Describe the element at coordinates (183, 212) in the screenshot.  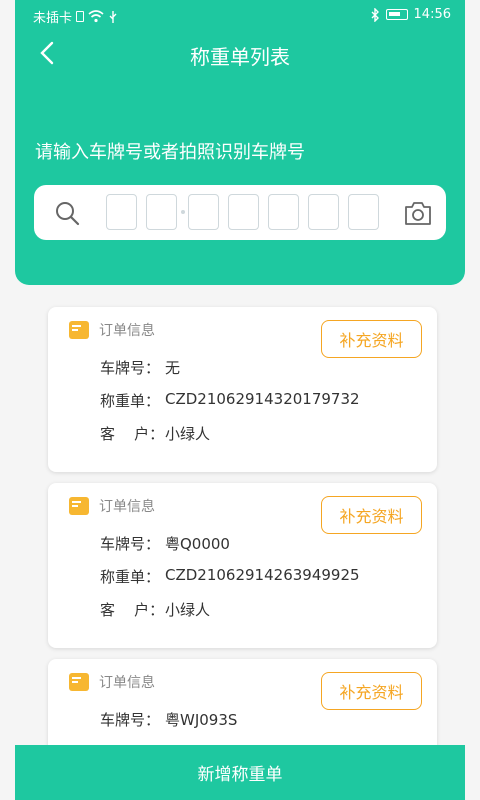
I see `plate-separator-dot` at that location.